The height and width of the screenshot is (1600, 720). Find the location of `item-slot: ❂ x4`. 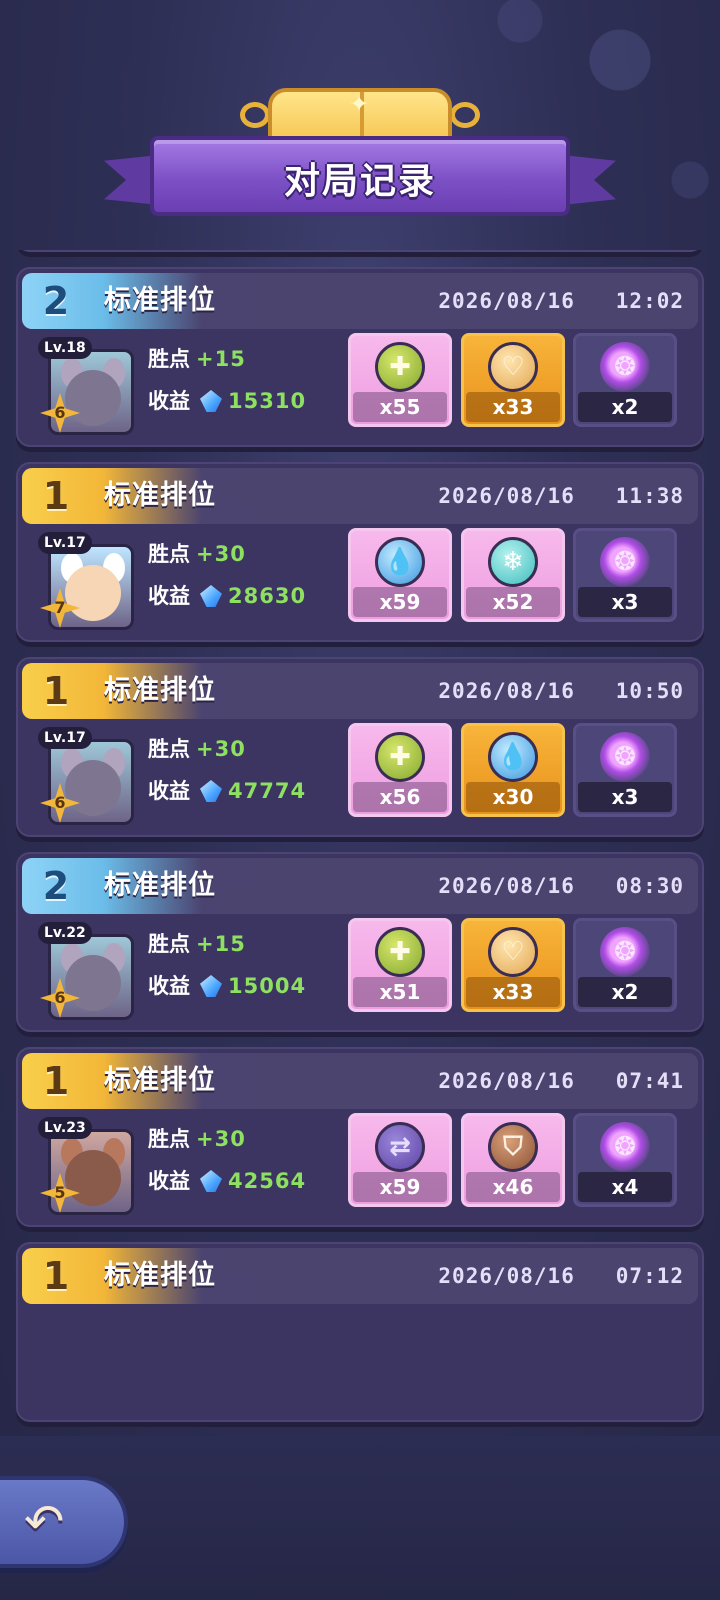

item-slot: ❂ x4 is located at coordinates (625, 1160).